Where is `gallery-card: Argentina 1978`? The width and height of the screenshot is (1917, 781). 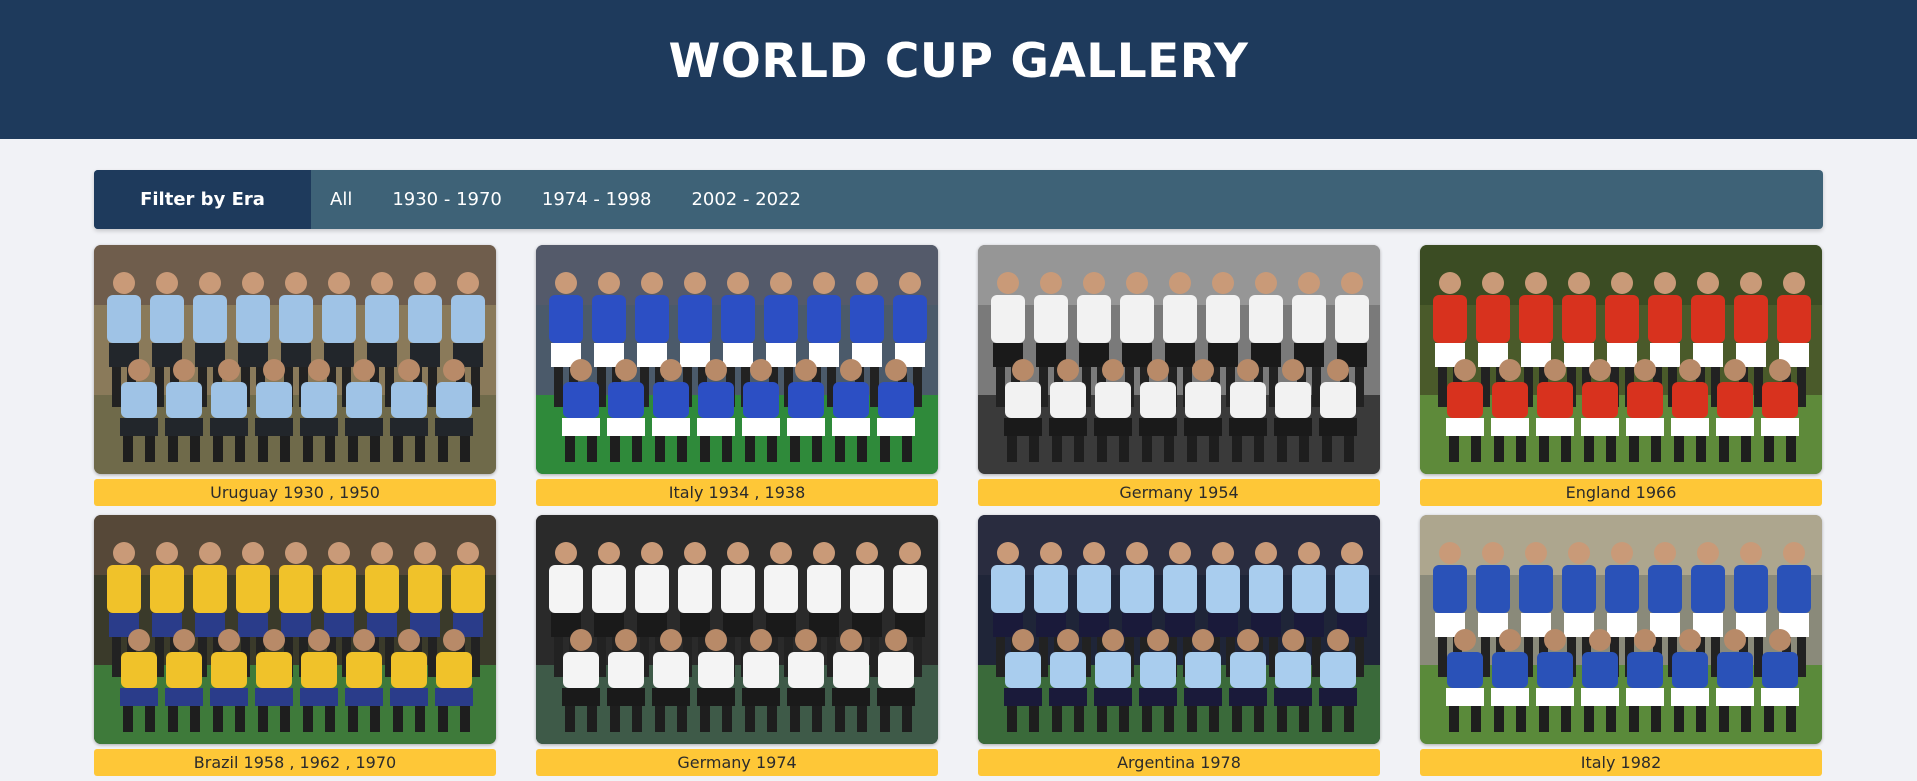 gallery-card: Argentina 1978 is located at coordinates (1179, 645).